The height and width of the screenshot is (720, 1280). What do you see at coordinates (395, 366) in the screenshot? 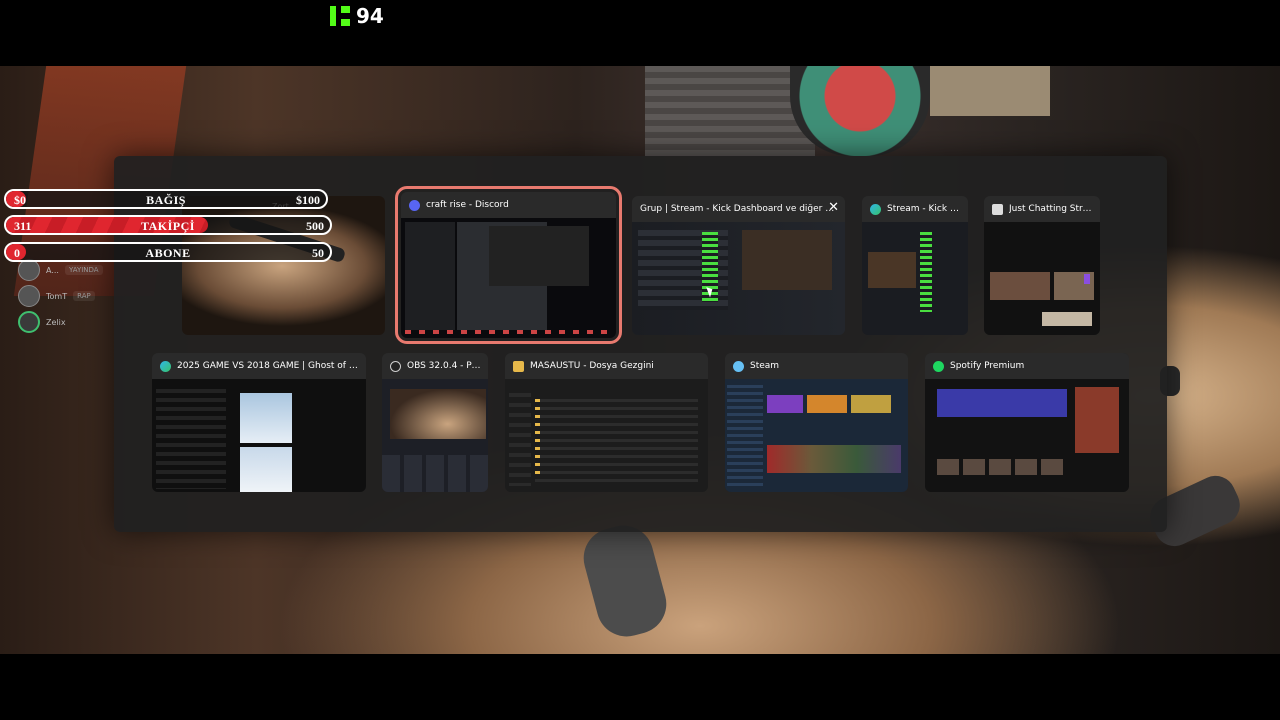
I see `obs-icon` at bounding box center [395, 366].